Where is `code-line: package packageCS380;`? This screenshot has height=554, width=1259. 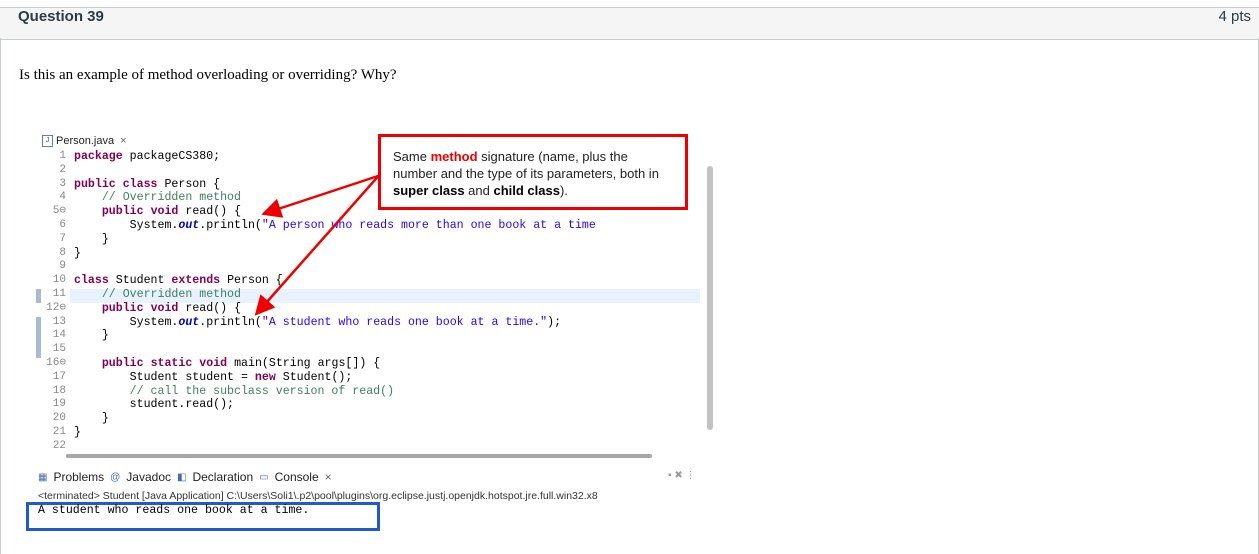 code-line: package packageCS380; is located at coordinates (147, 157).